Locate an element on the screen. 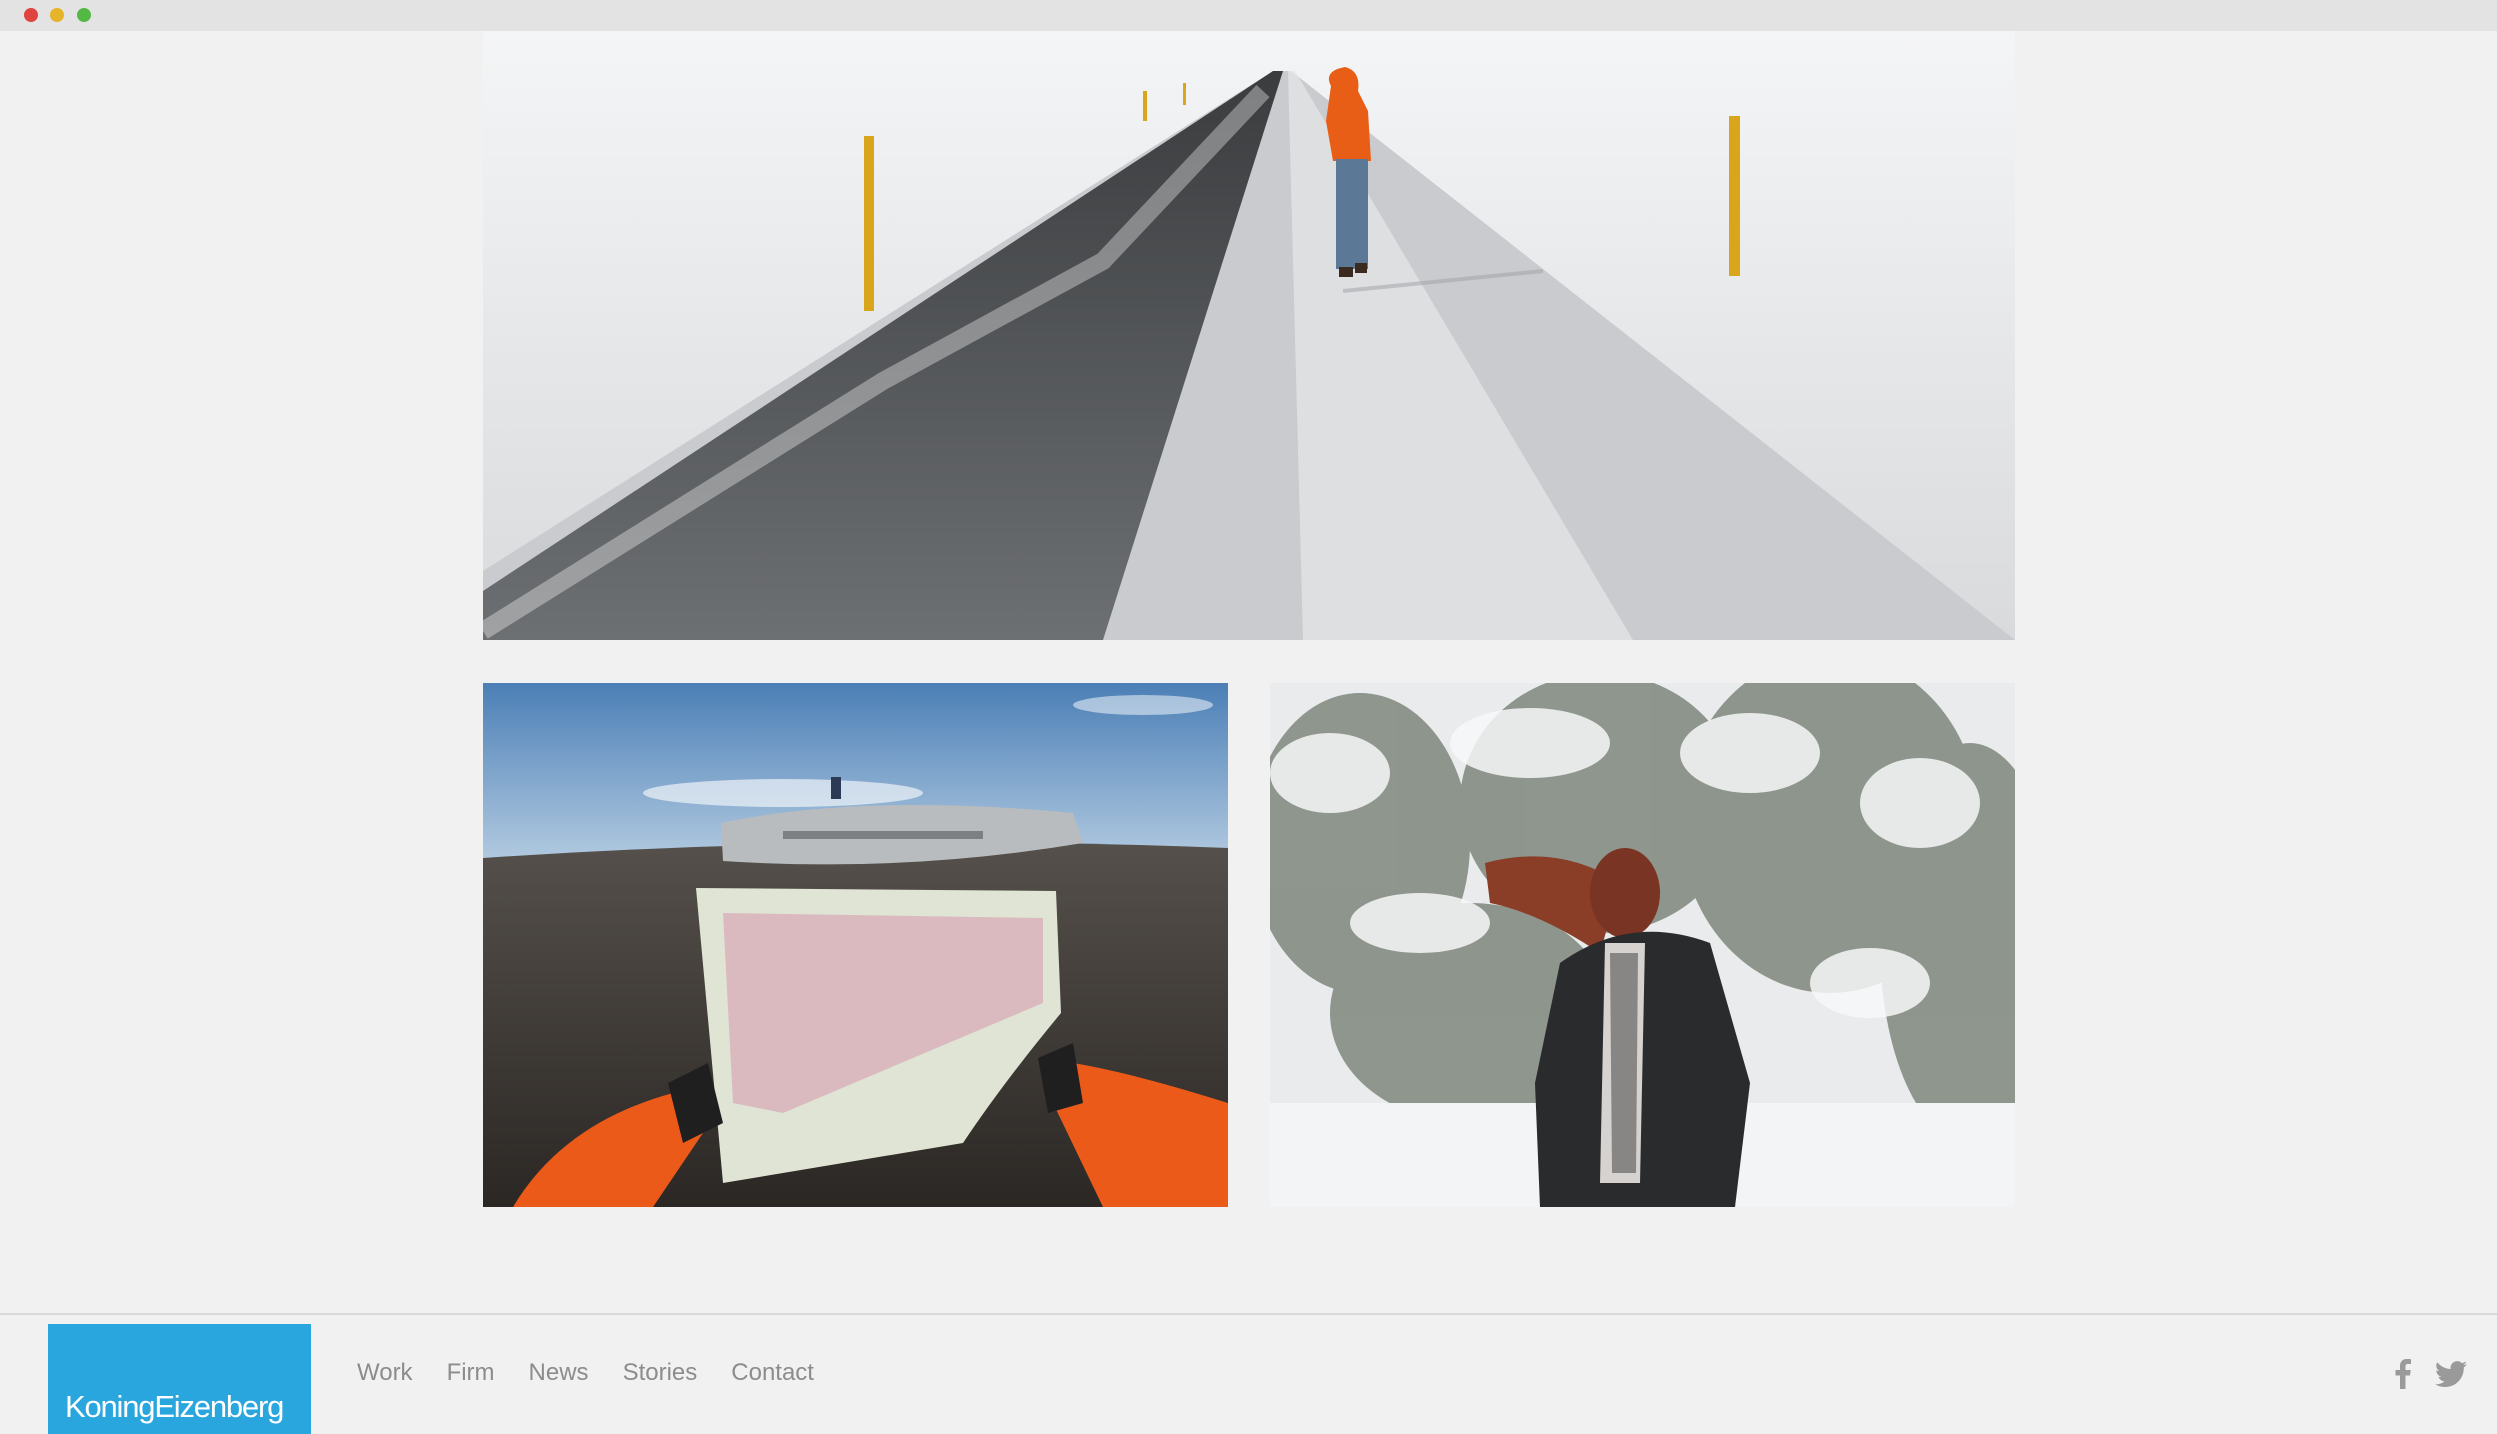 This screenshot has height=1434, width=2497. nav-item-news: News is located at coordinates (559, 1373).